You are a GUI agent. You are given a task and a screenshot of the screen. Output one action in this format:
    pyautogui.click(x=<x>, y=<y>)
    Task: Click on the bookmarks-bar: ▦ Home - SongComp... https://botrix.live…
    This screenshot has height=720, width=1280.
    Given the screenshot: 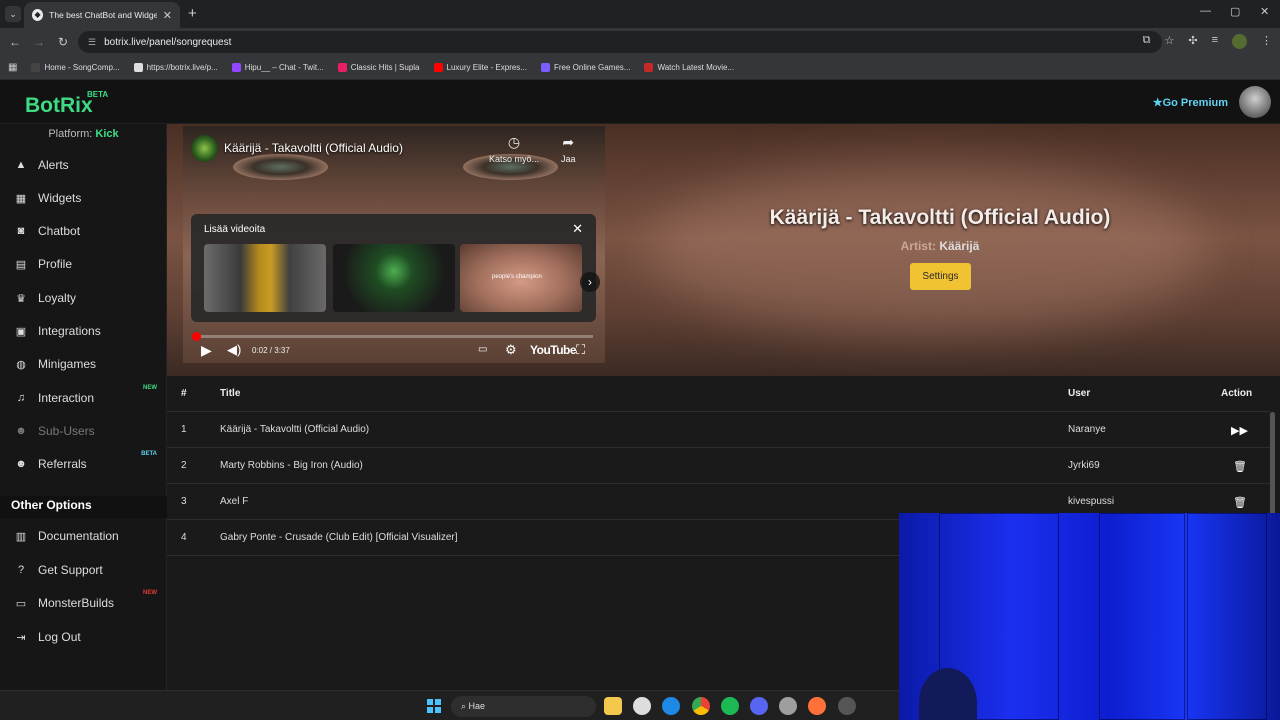 What is the action you would take?
    pyautogui.click(x=640, y=68)
    